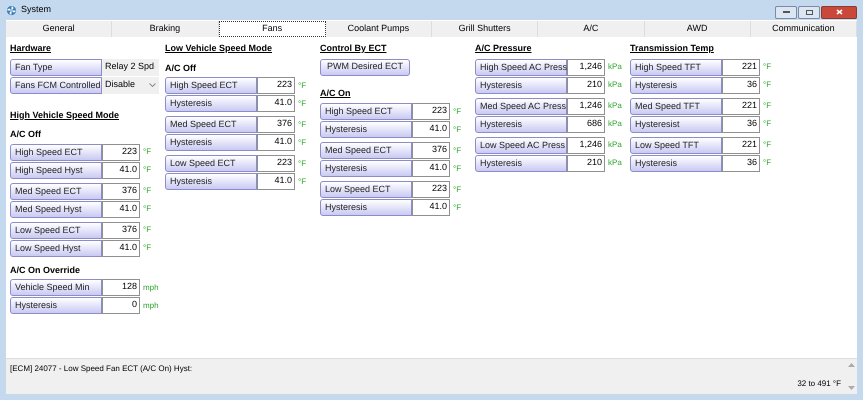 The height and width of the screenshot is (400, 863). Describe the element at coordinates (485, 29) in the screenshot. I see `tab: Grill Shutters` at that location.